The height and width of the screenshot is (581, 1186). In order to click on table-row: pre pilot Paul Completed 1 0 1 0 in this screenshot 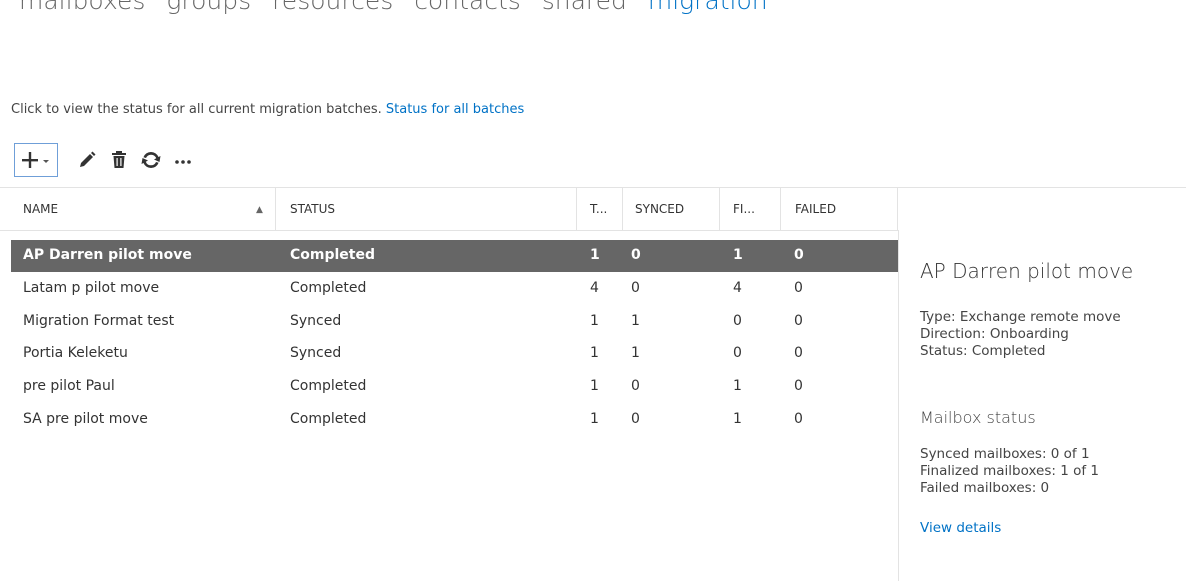, I will do `click(454, 387)`.